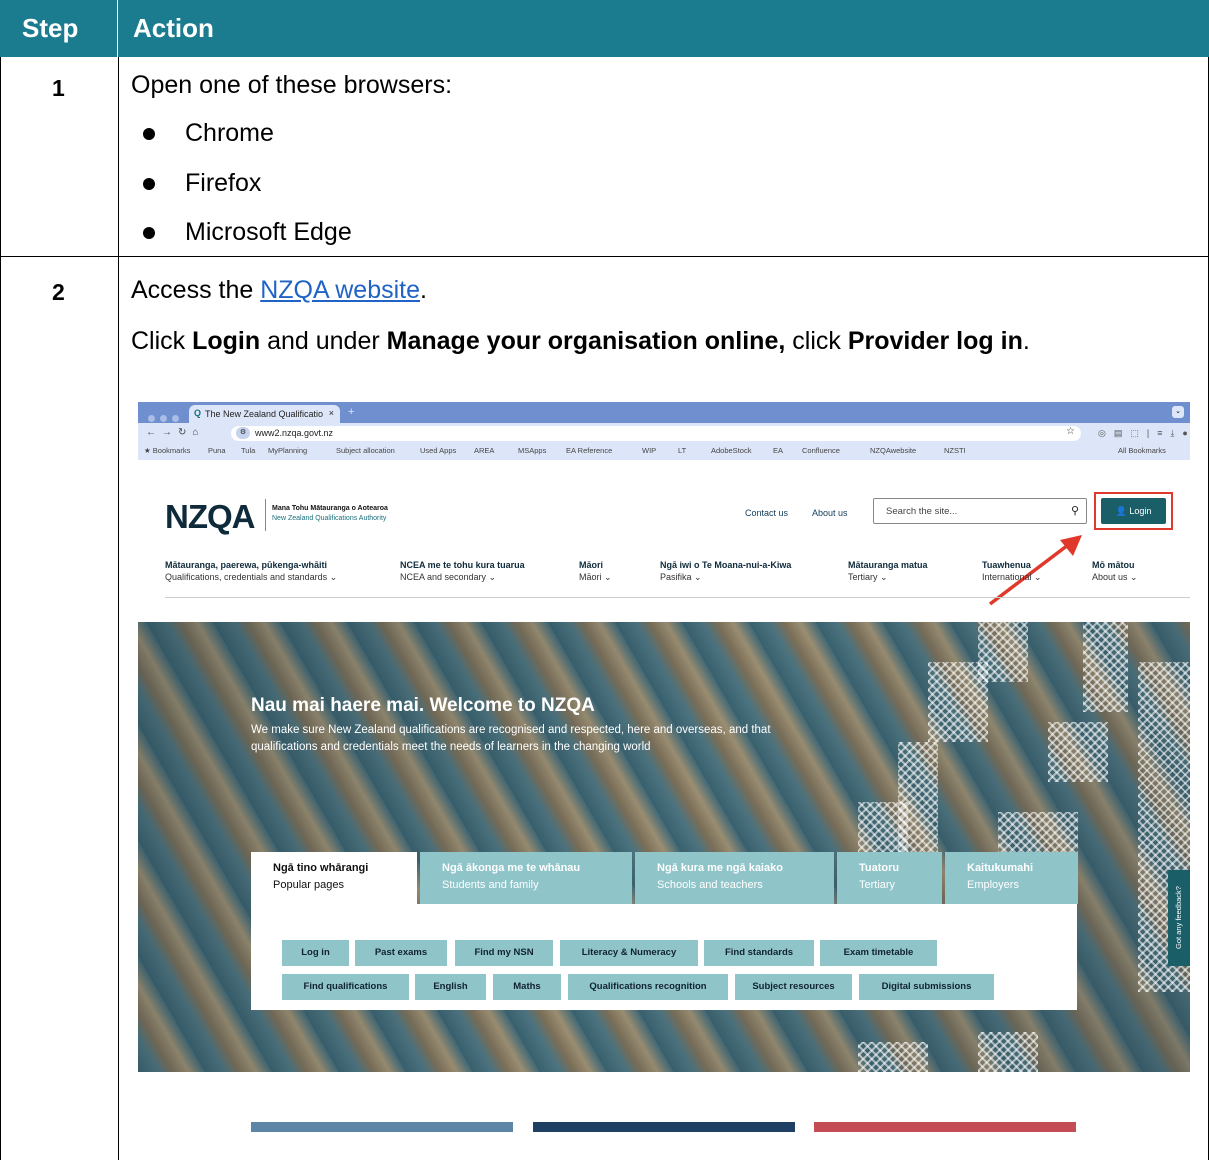 Image resolution: width=1209 pixels, height=1160 pixels. What do you see at coordinates (1115, 577) in the screenshot?
I see `nav-english: About us ⌄` at bounding box center [1115, 577].